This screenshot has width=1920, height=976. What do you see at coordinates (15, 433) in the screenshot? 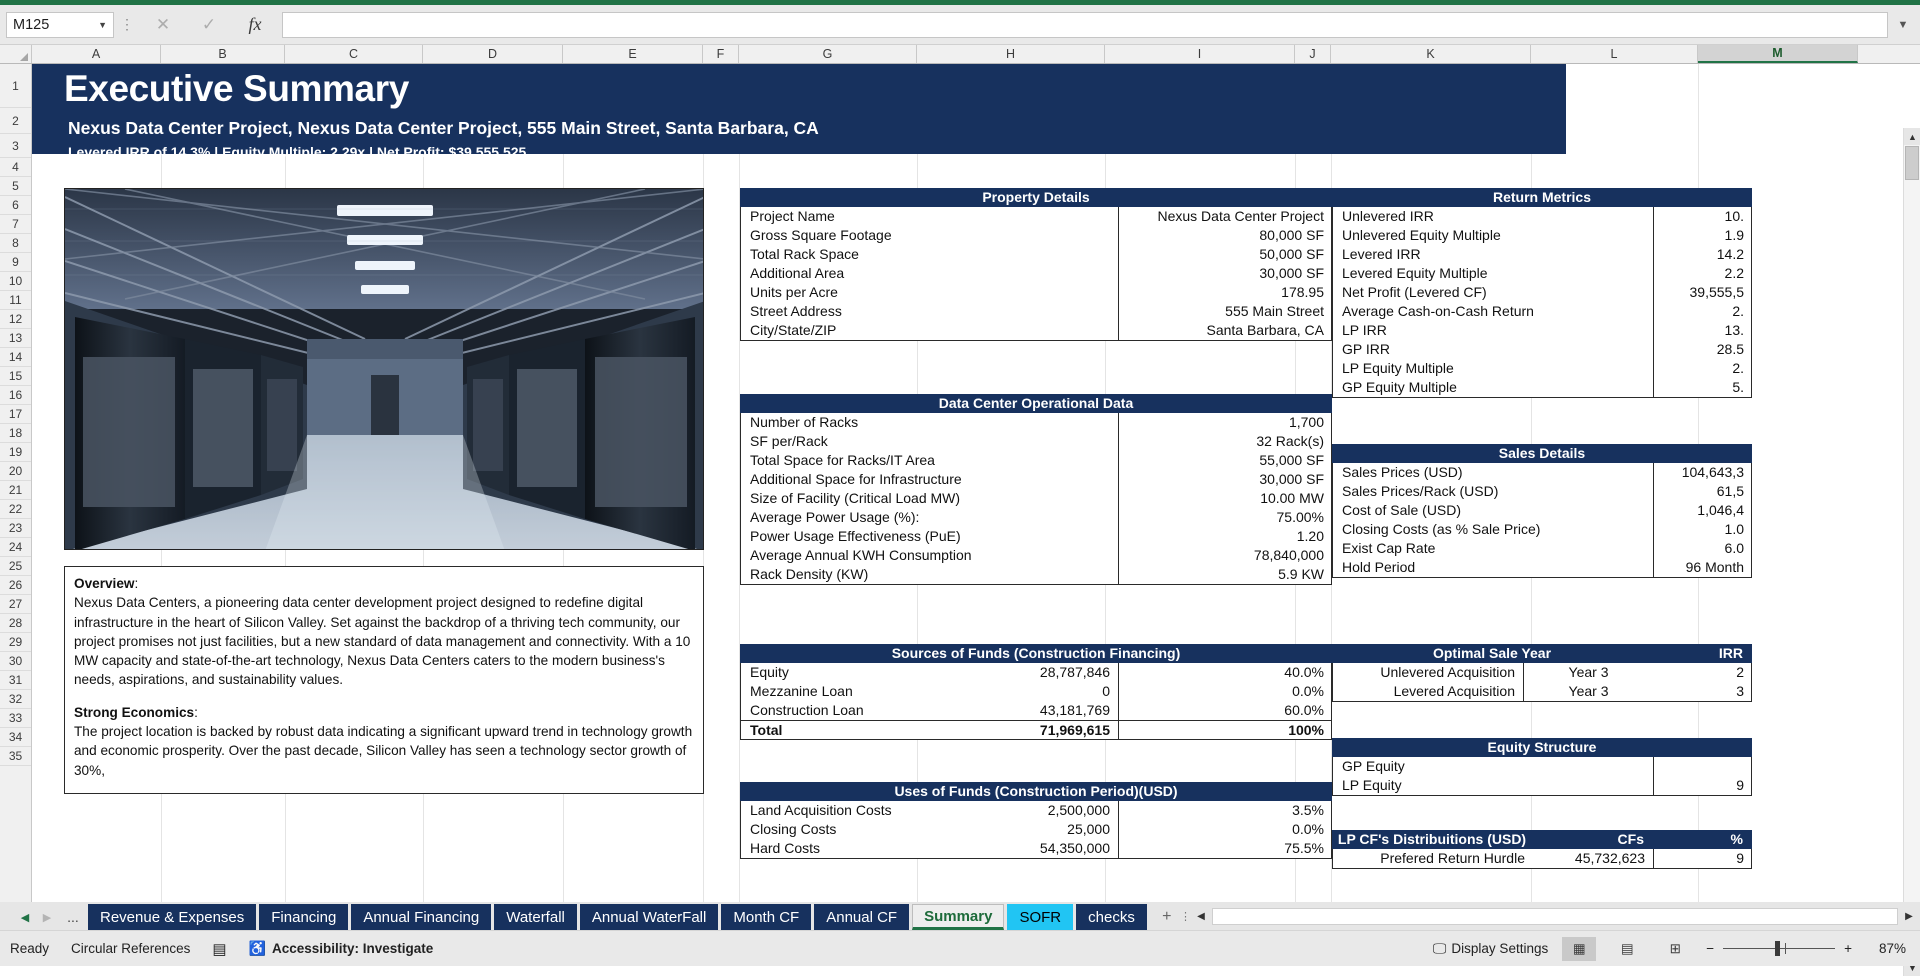
I see `row-header-18: 18` at bounding box center [15, 433].